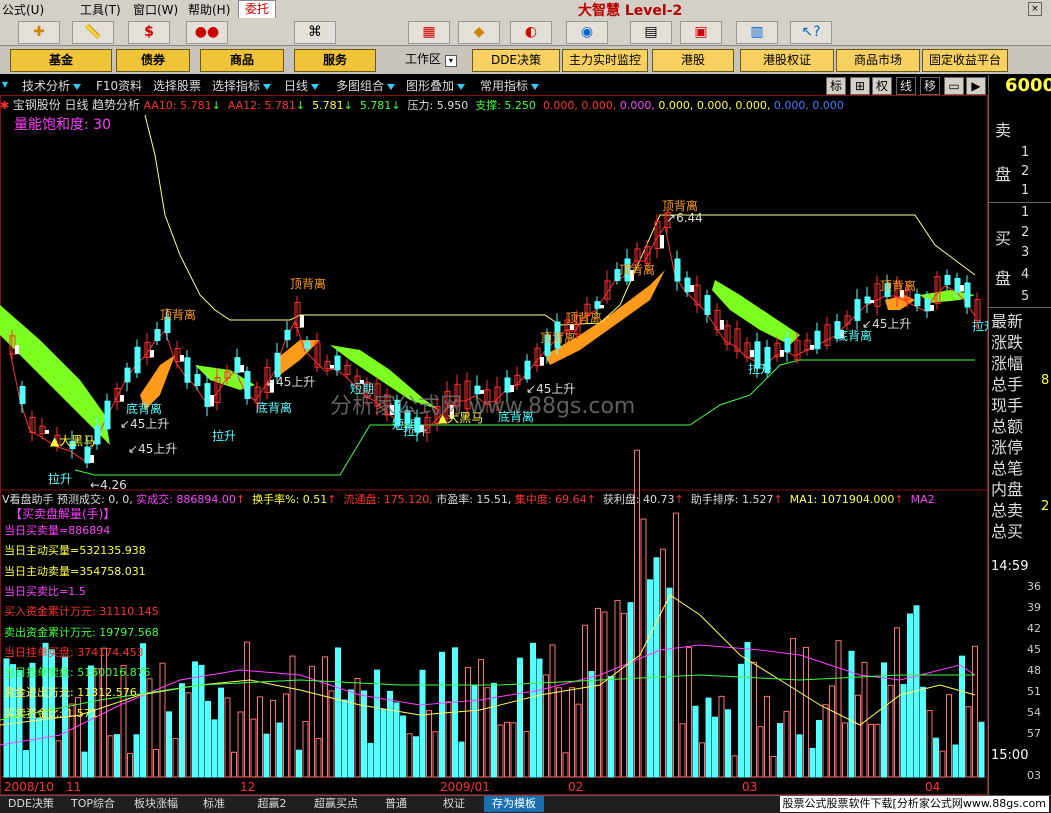 The height and width of the screenshot is (813, 1051). What do you see at coordinates (965, 60) in the screenshot?
I see `fixed-income-button: 固定收益平台` at bounding box center [965, 60].